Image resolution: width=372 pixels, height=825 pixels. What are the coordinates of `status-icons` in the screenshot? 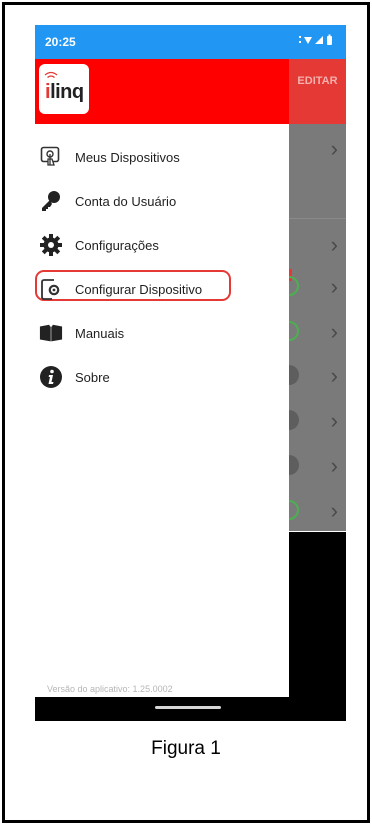 It's located at (316, 41).